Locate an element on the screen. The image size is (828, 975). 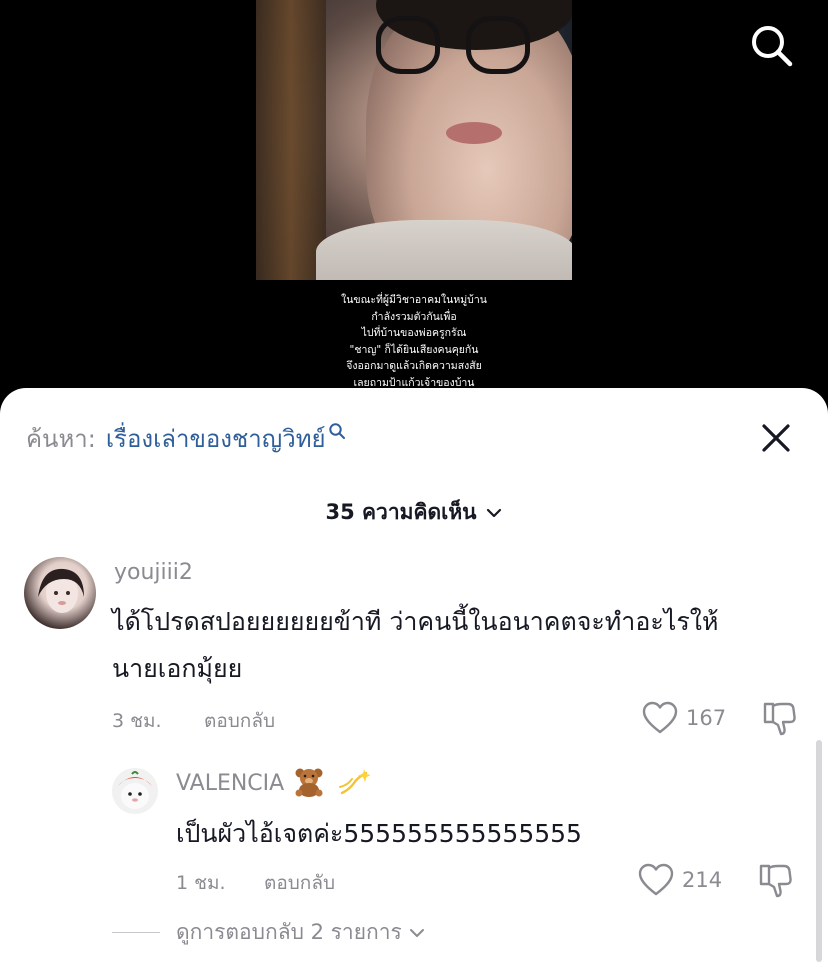
reply-username: VALENCIA is located at coordinates (273, 782).